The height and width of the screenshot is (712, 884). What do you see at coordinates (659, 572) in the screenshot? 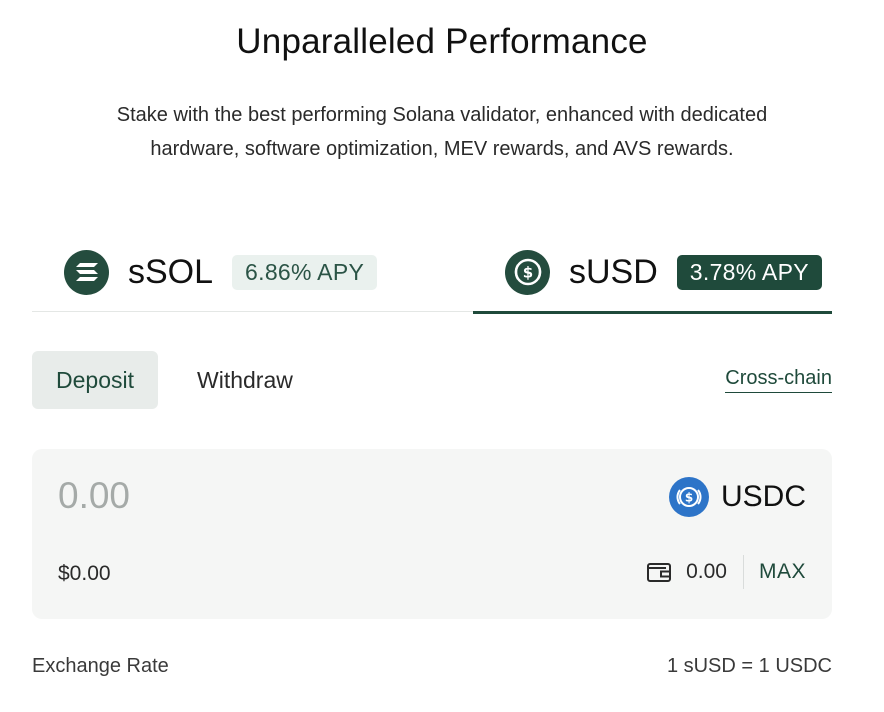
I see `wallet-icon` at bounding box center [659, 572].